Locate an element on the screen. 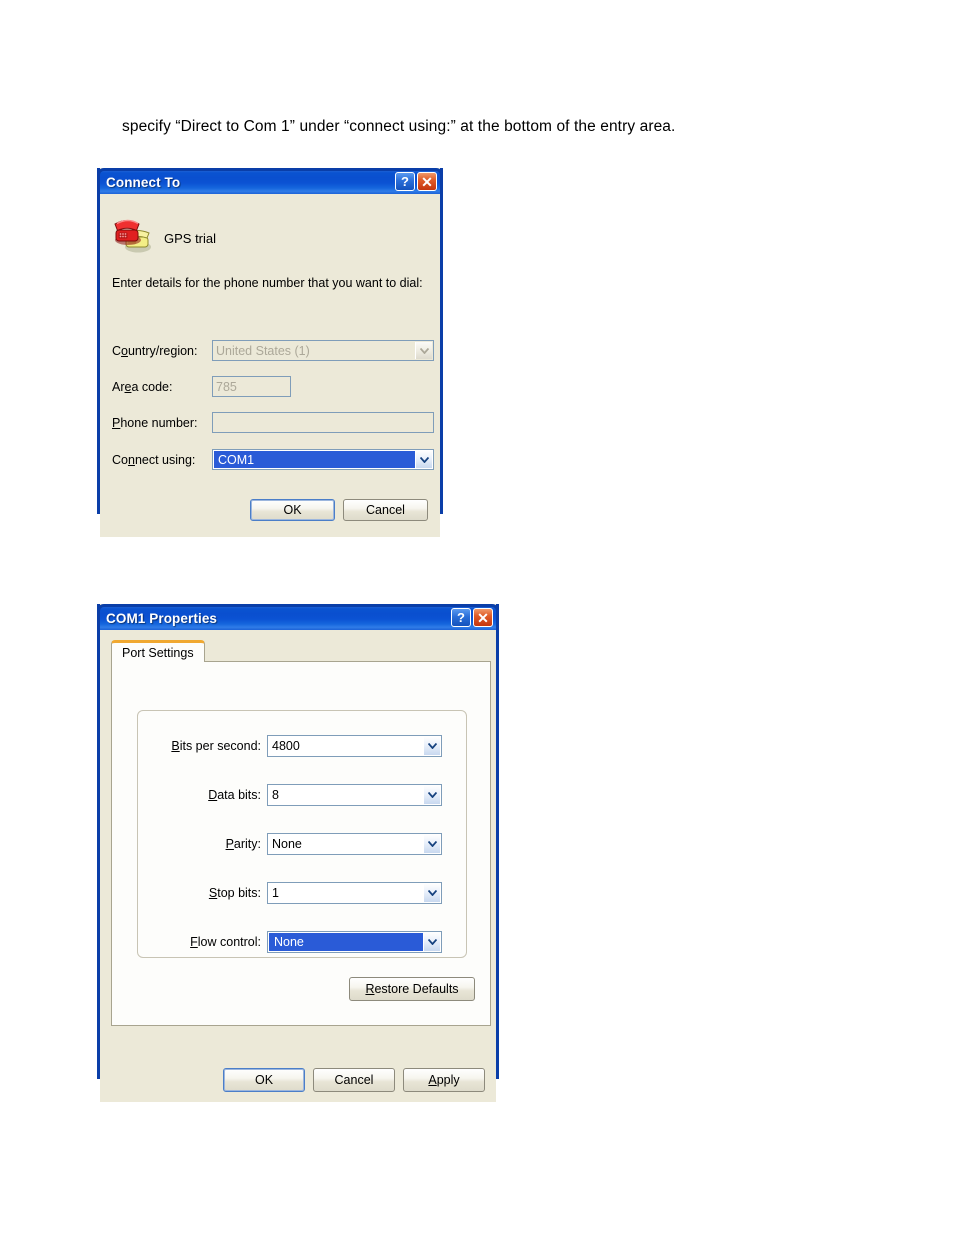 This screenshot has height=1235, width=954. connect-using-row: Connect using: COM1 is located at coordinates (273, 459).